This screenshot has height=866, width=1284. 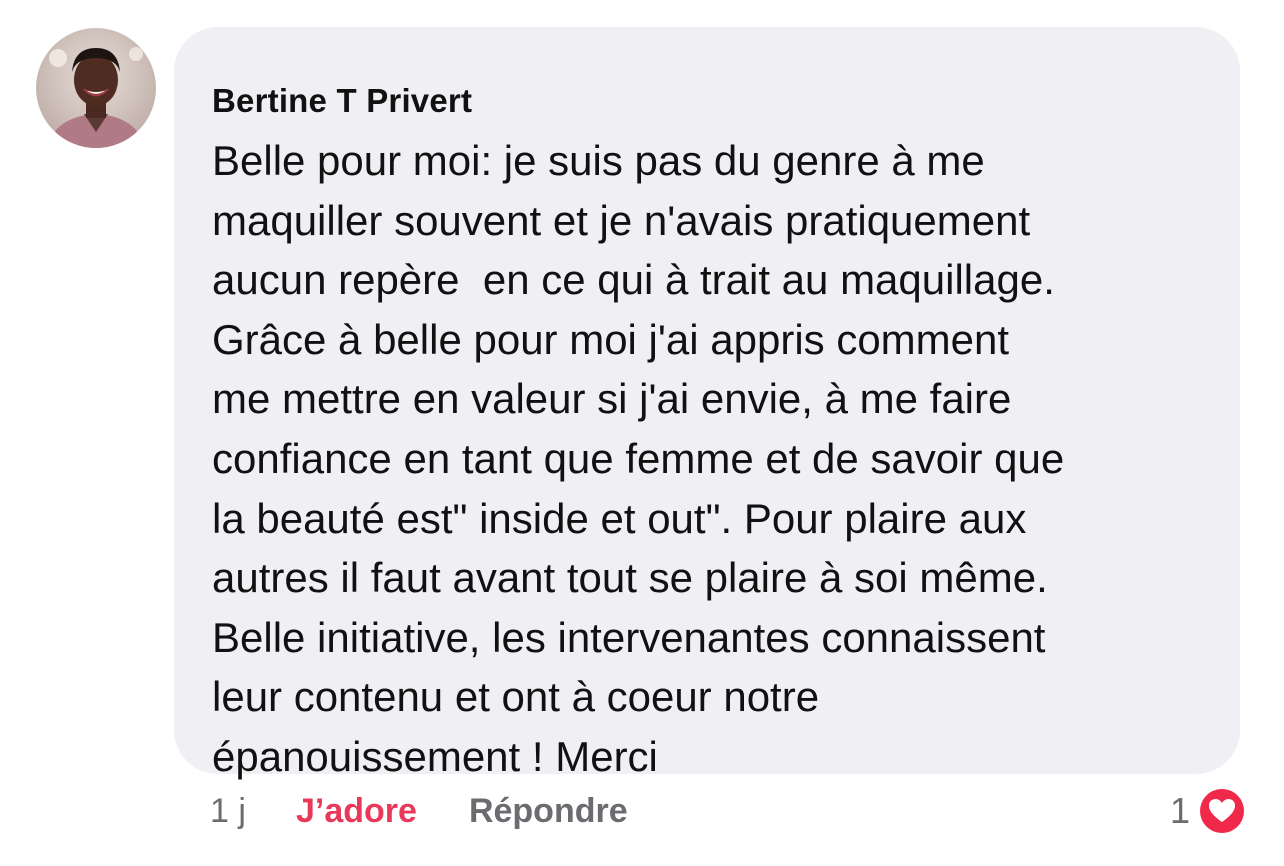 I want to click on reply-button: Répondre, so click(x=548, y=811).